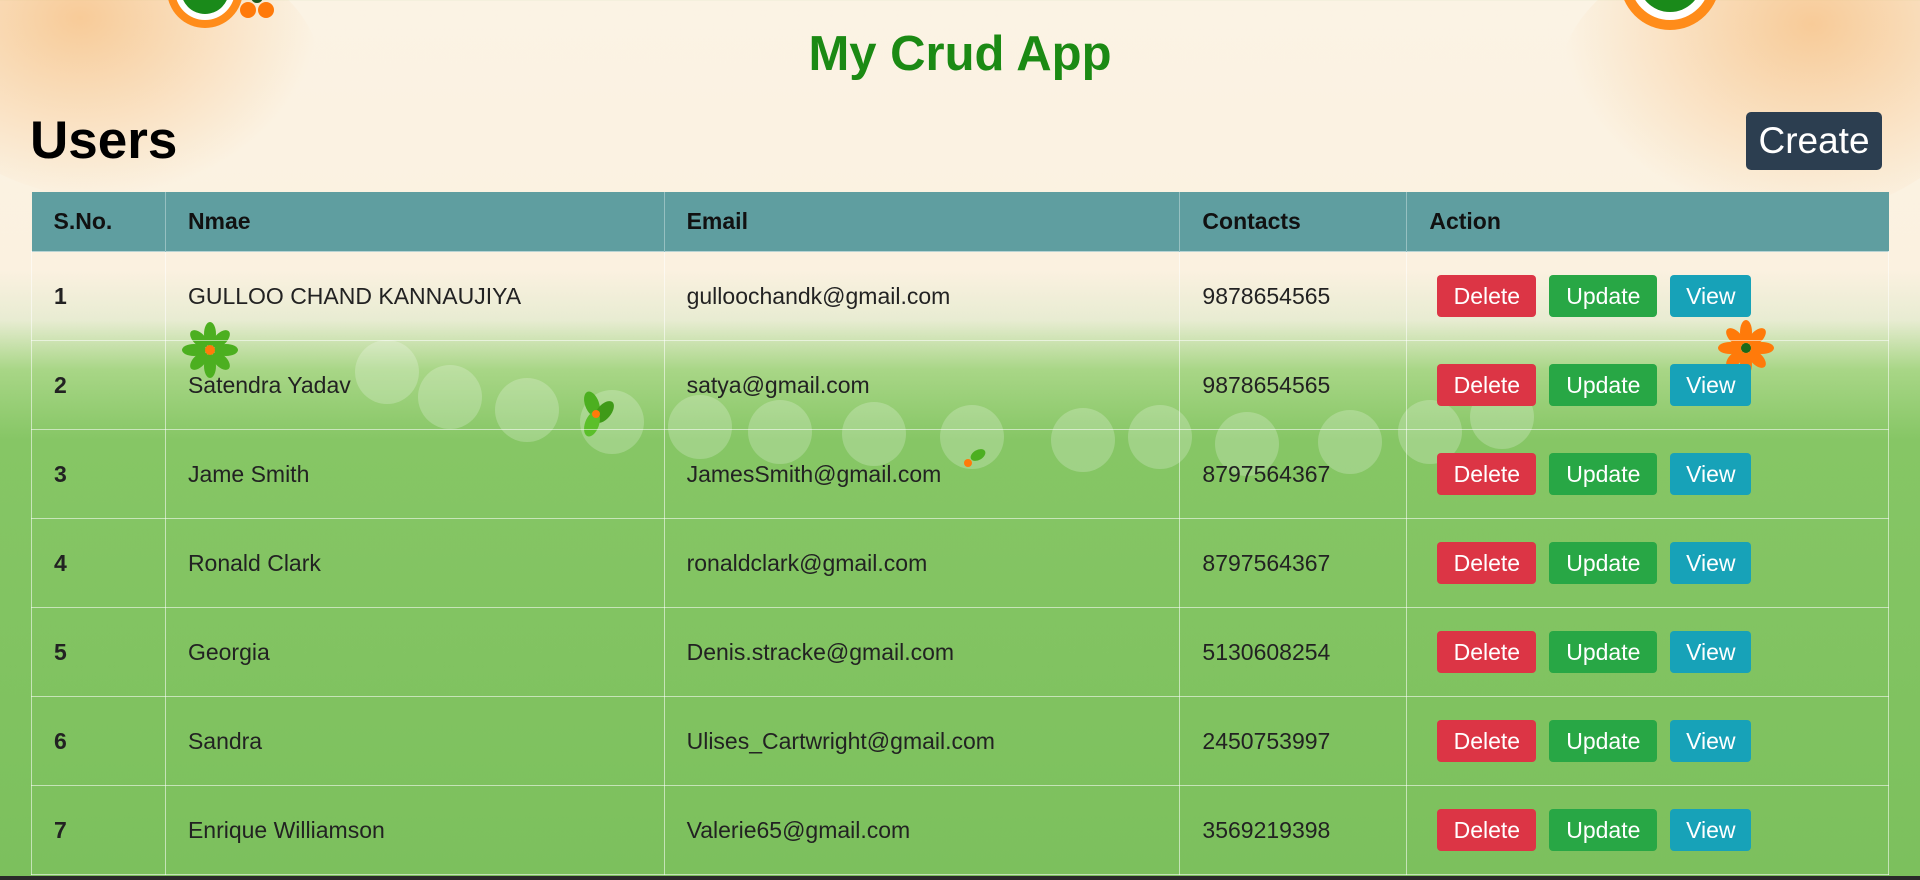  I want to click on row-contact: 2450753997, so click(1293, 741).